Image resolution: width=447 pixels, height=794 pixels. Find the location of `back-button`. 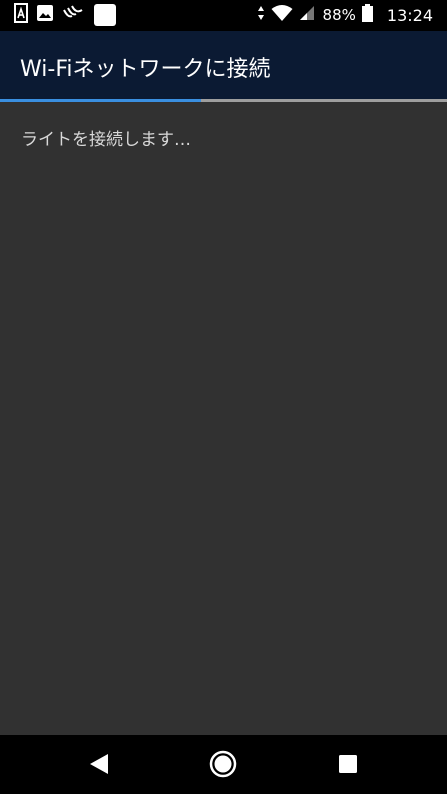

back-button is located at coordinates (99, 764).